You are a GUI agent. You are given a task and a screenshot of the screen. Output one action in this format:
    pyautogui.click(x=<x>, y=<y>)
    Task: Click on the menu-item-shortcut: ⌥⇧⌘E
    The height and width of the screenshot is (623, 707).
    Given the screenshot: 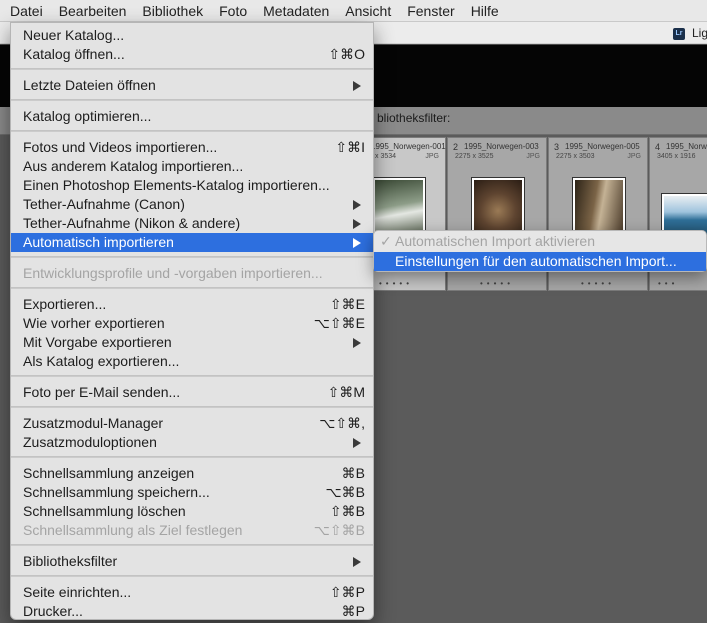 What is the action you would take?
    pyautogui.click(x=339, y=323)
    